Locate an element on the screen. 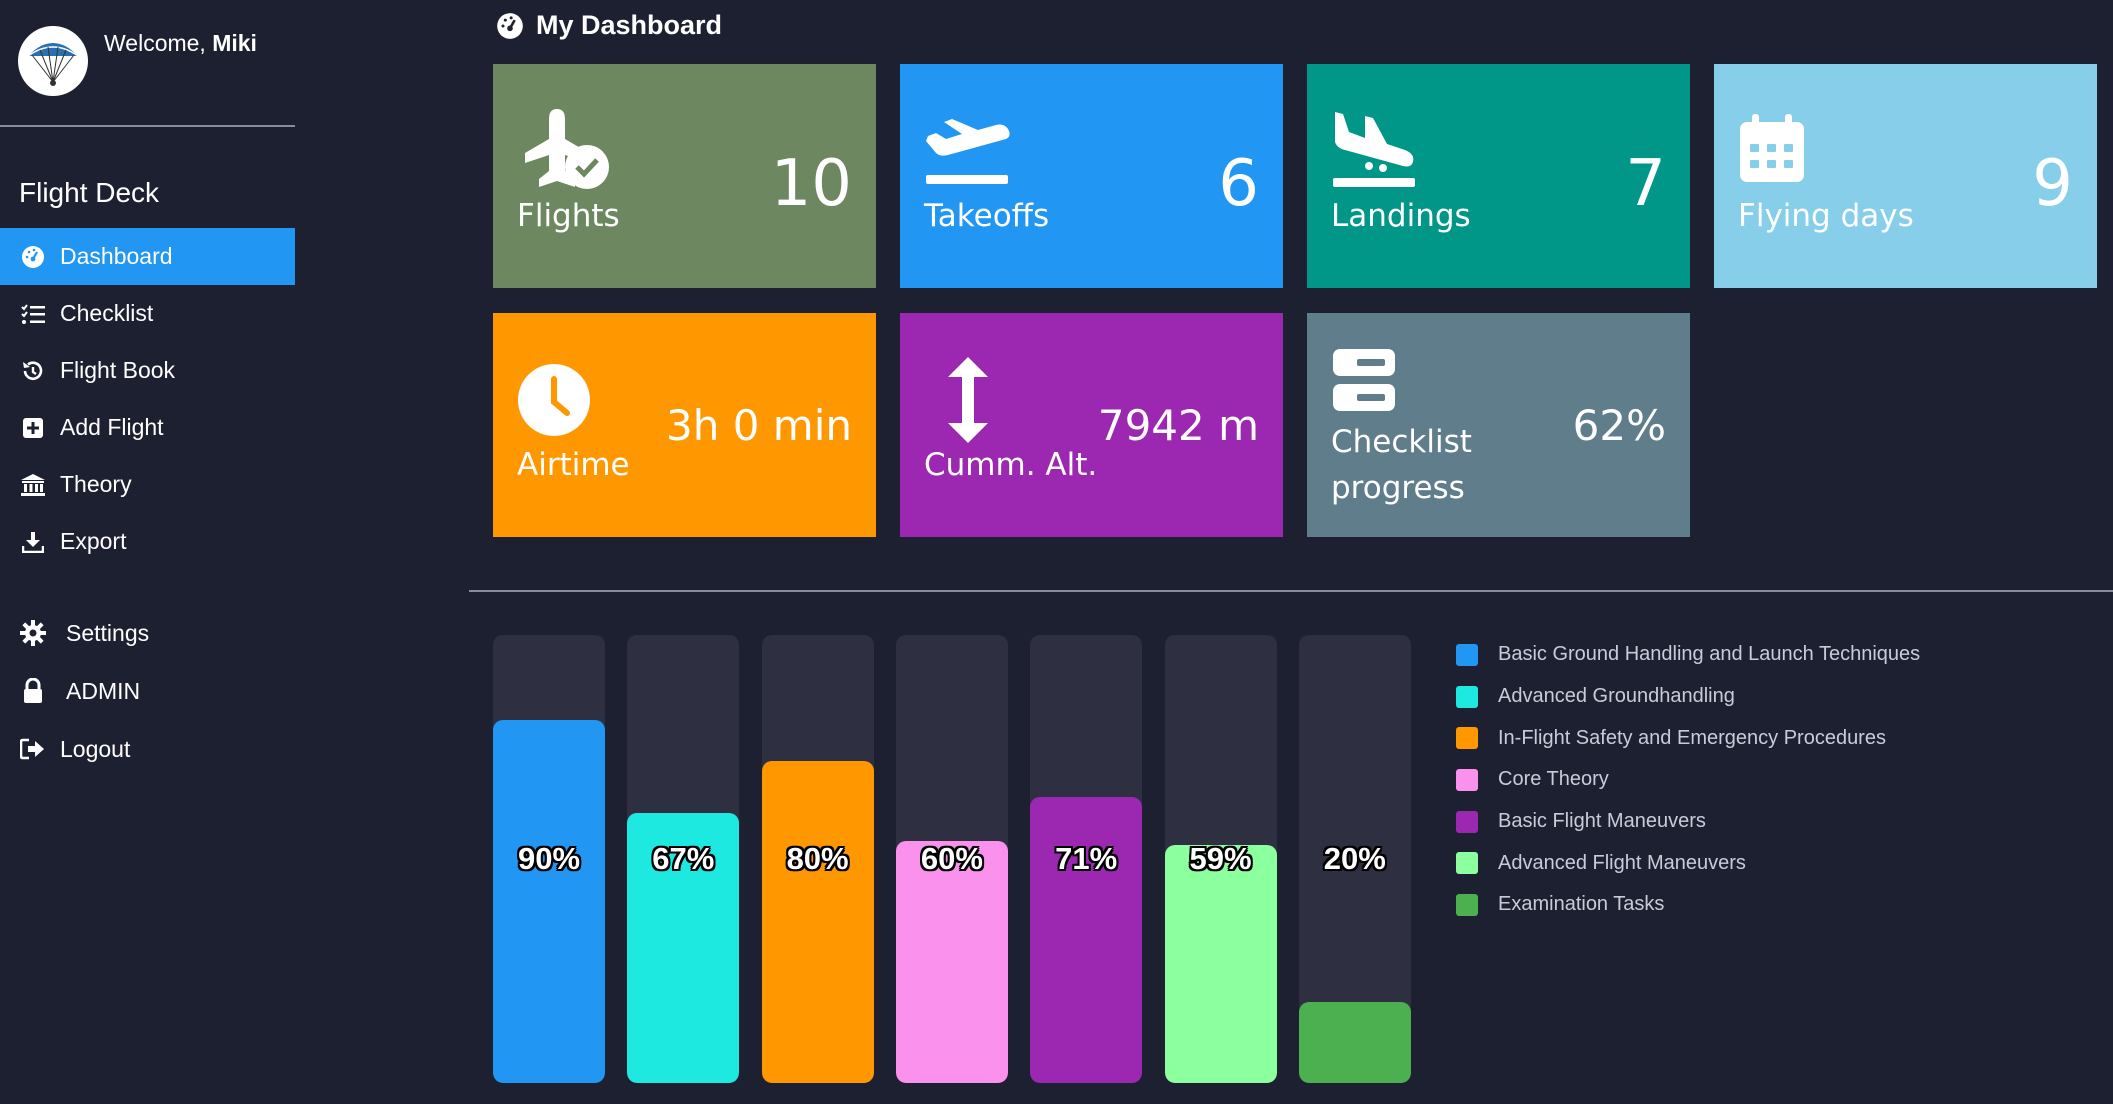 This screenshot has width=2113, height=1104. legend-item: Basic Flight Maneuvers is located at coordinates (1688, 822).